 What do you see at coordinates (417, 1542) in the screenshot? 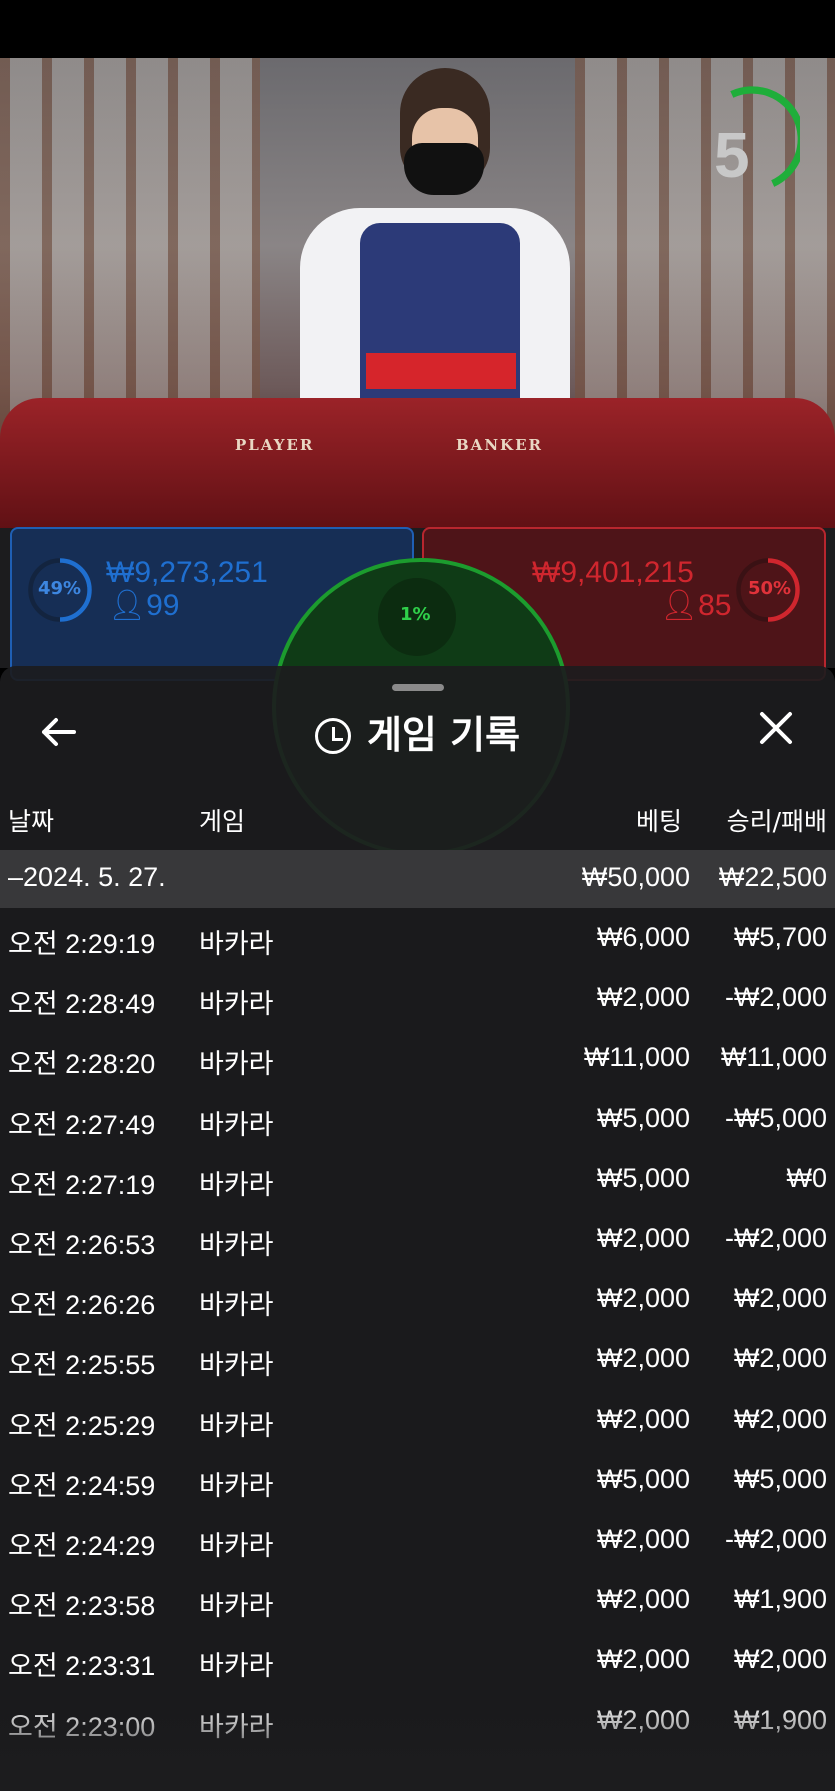
I see `history-row: 오전 2:24:29 바카라 ₩2,000 -₩2,000` at bounding box center [417, 1542].